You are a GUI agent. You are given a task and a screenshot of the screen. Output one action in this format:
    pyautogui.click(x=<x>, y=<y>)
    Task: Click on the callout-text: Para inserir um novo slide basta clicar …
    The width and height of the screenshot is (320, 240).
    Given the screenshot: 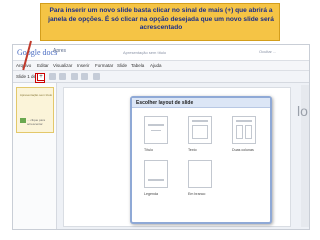 What is the action you would take?
    pyautogui.click(x=161, y=19)
    